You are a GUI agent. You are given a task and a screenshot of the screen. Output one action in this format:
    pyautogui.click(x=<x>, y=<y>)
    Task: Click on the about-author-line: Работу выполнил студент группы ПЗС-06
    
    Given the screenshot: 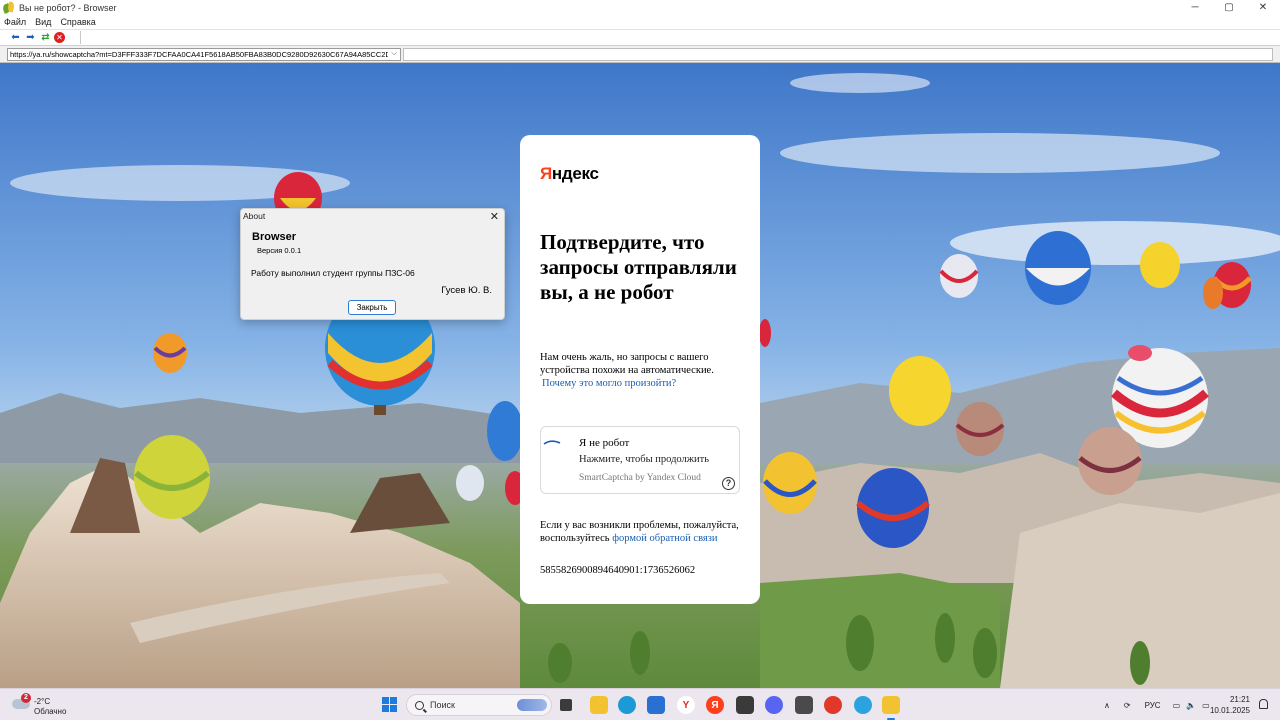 What is the action you would take?
    pyautogui.click(x=333, y=273)
    